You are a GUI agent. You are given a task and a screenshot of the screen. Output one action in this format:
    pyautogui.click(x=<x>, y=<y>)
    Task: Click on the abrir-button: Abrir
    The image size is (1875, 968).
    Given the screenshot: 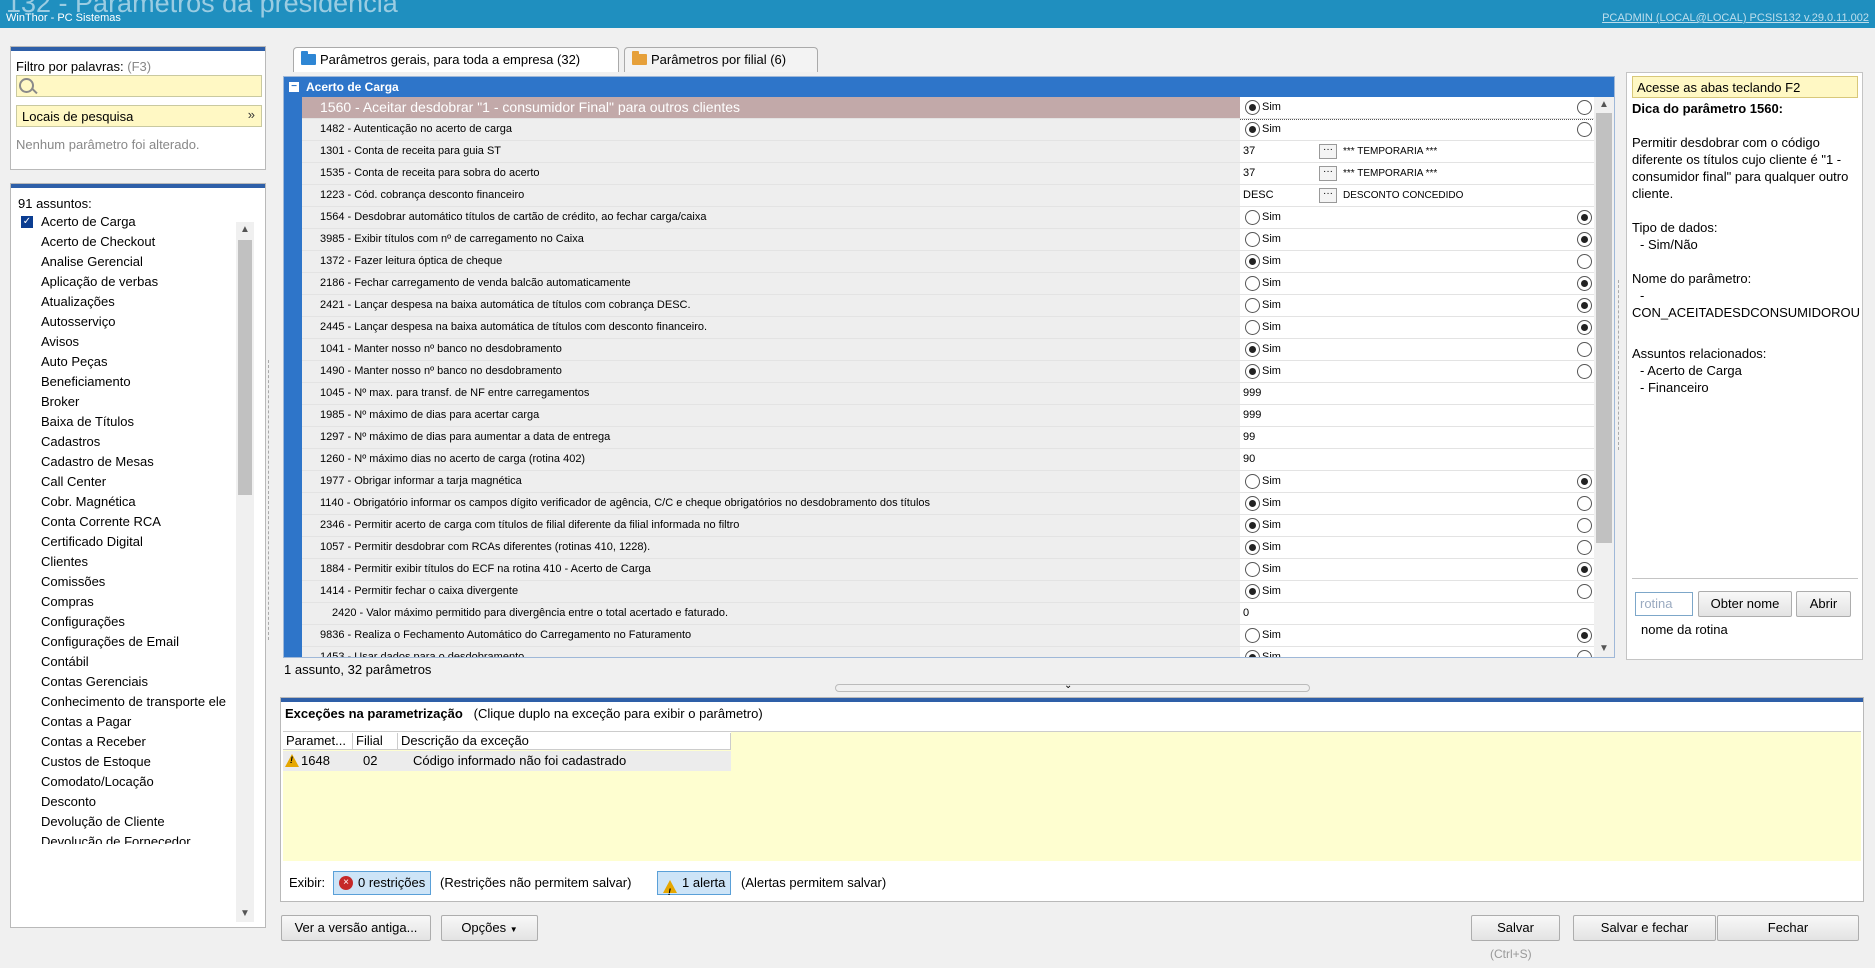 What is the action you would take?
    pyautogui.click(x=1823, y=604)
    